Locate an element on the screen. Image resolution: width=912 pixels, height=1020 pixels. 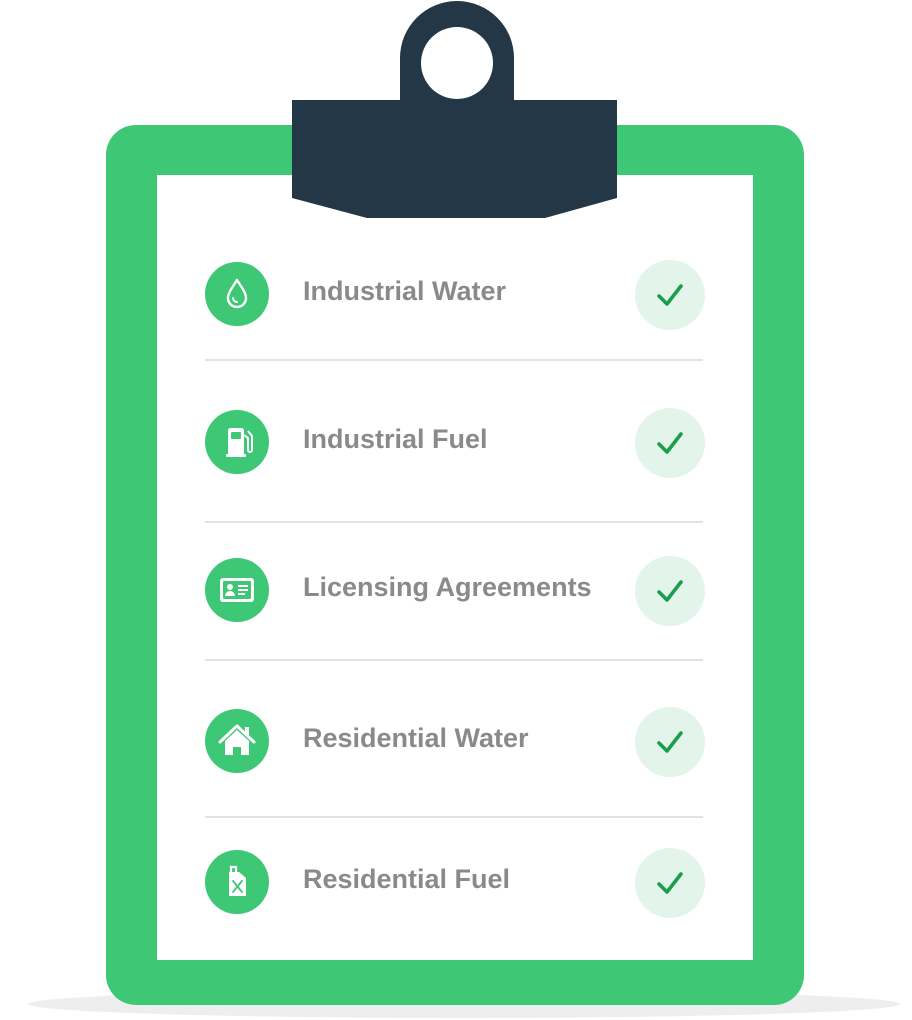
checklist-item-licensing-agreements: Licensing Agreements is located at coordinates (455, 592).